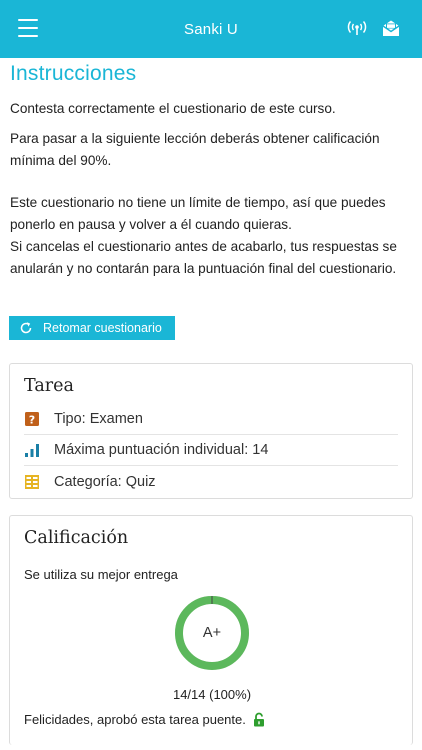  I want to click on grade-card-title: Calificación, so click(76, 538).